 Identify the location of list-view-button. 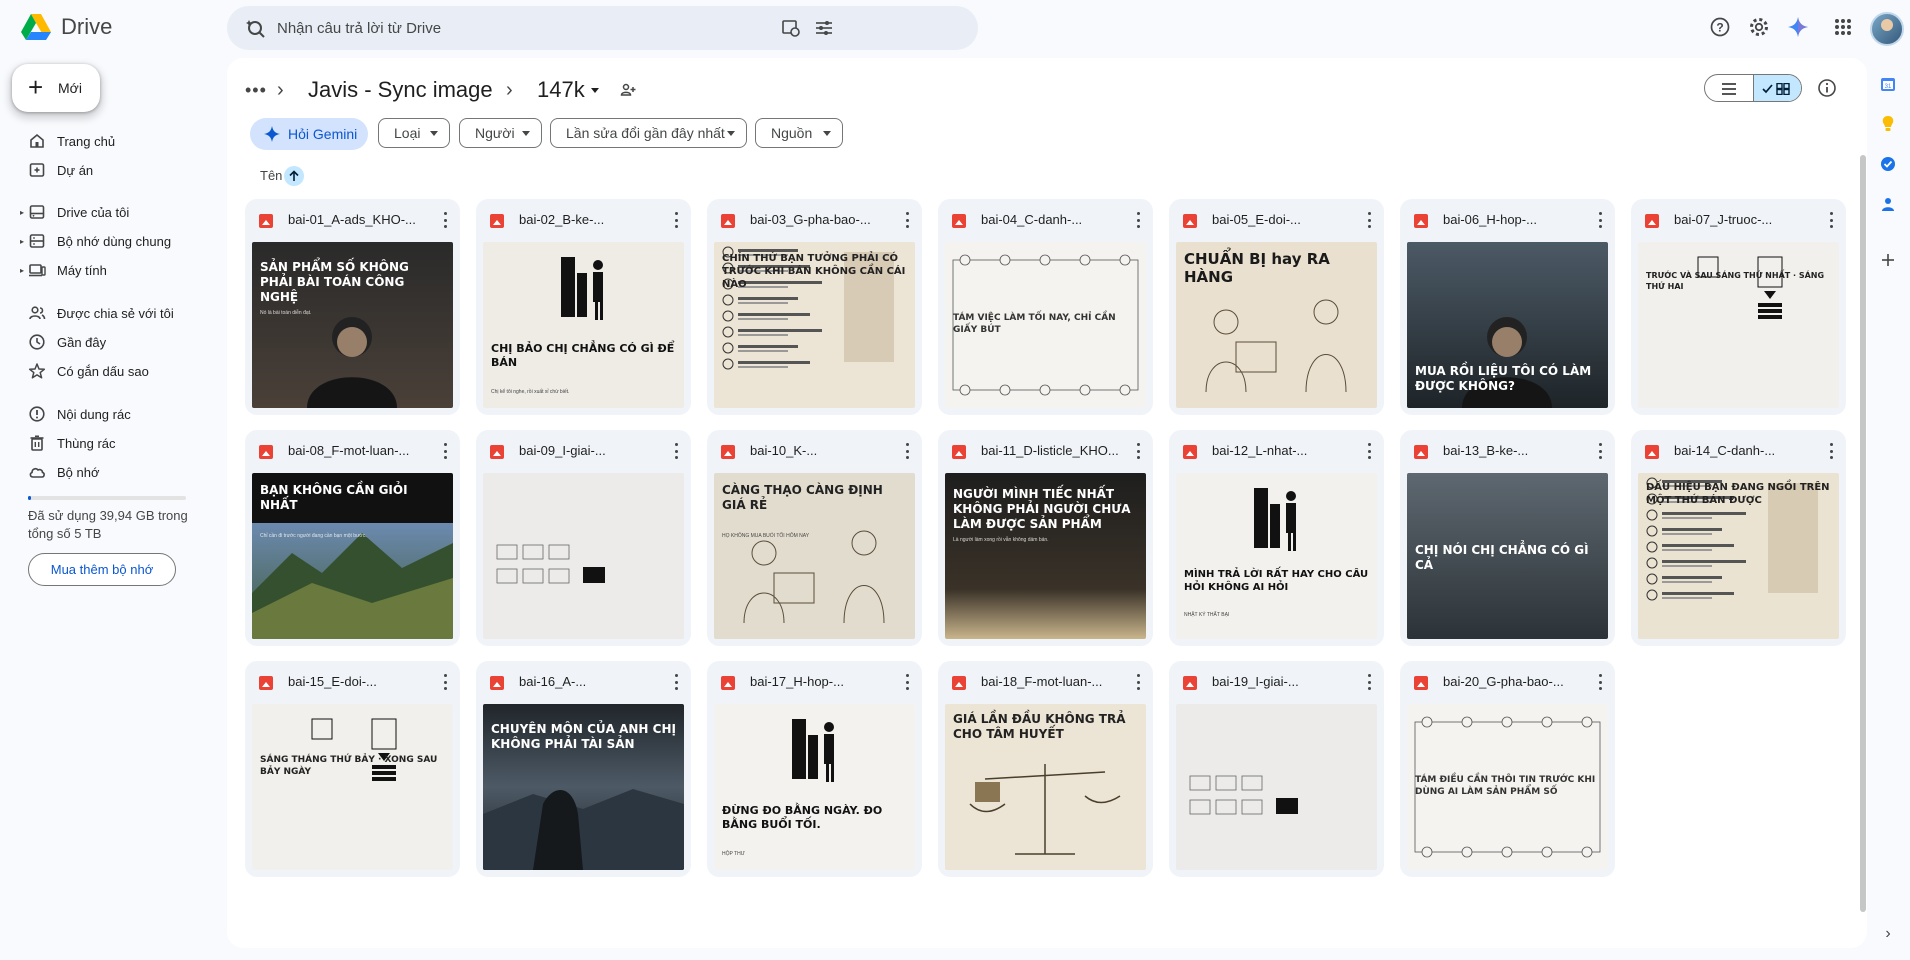
(1729, 88).